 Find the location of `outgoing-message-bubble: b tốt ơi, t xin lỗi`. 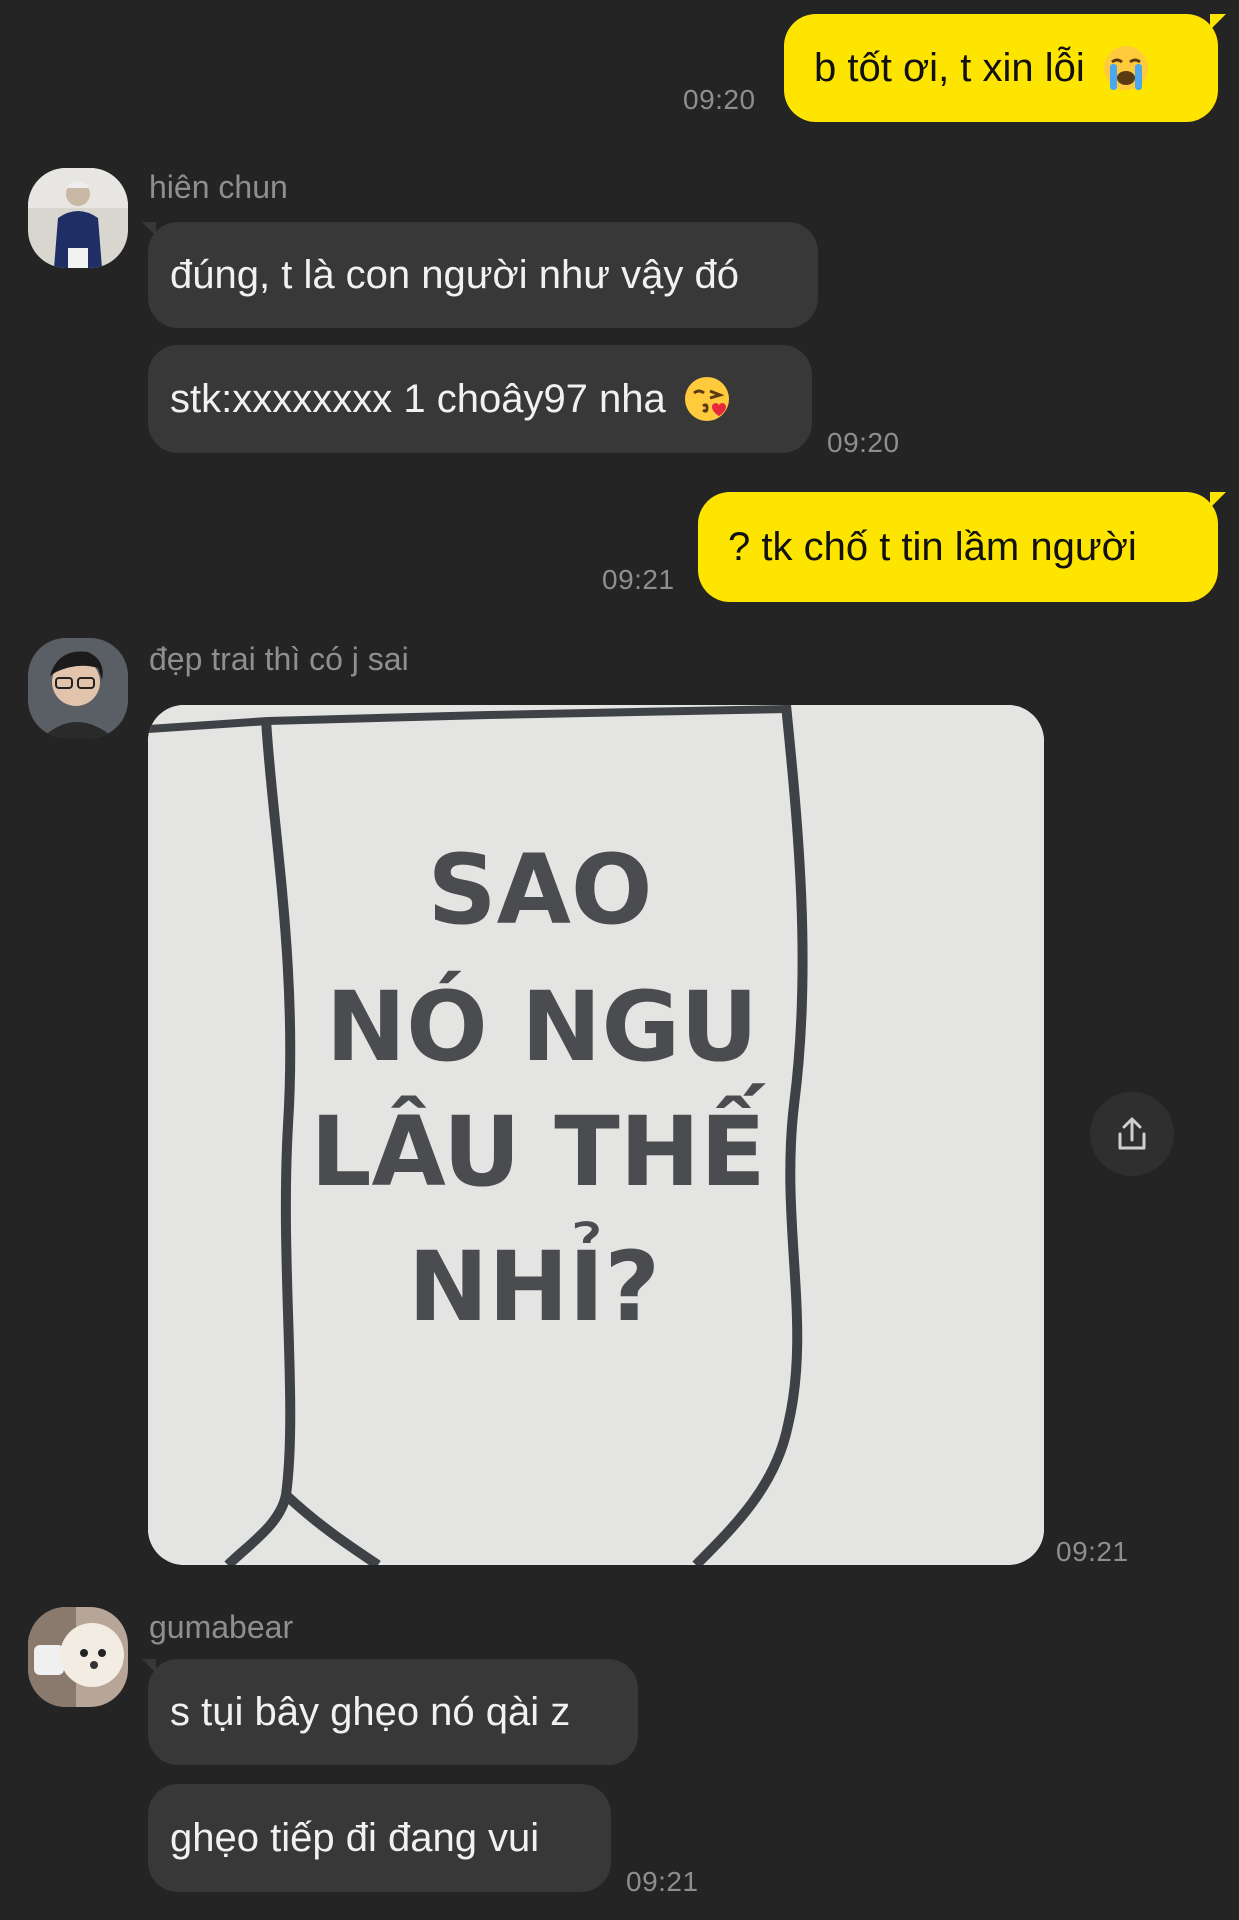

outgoing-message-bubble: b tốt ơi, t xin lỗi is located at coordinates (1001, 68).